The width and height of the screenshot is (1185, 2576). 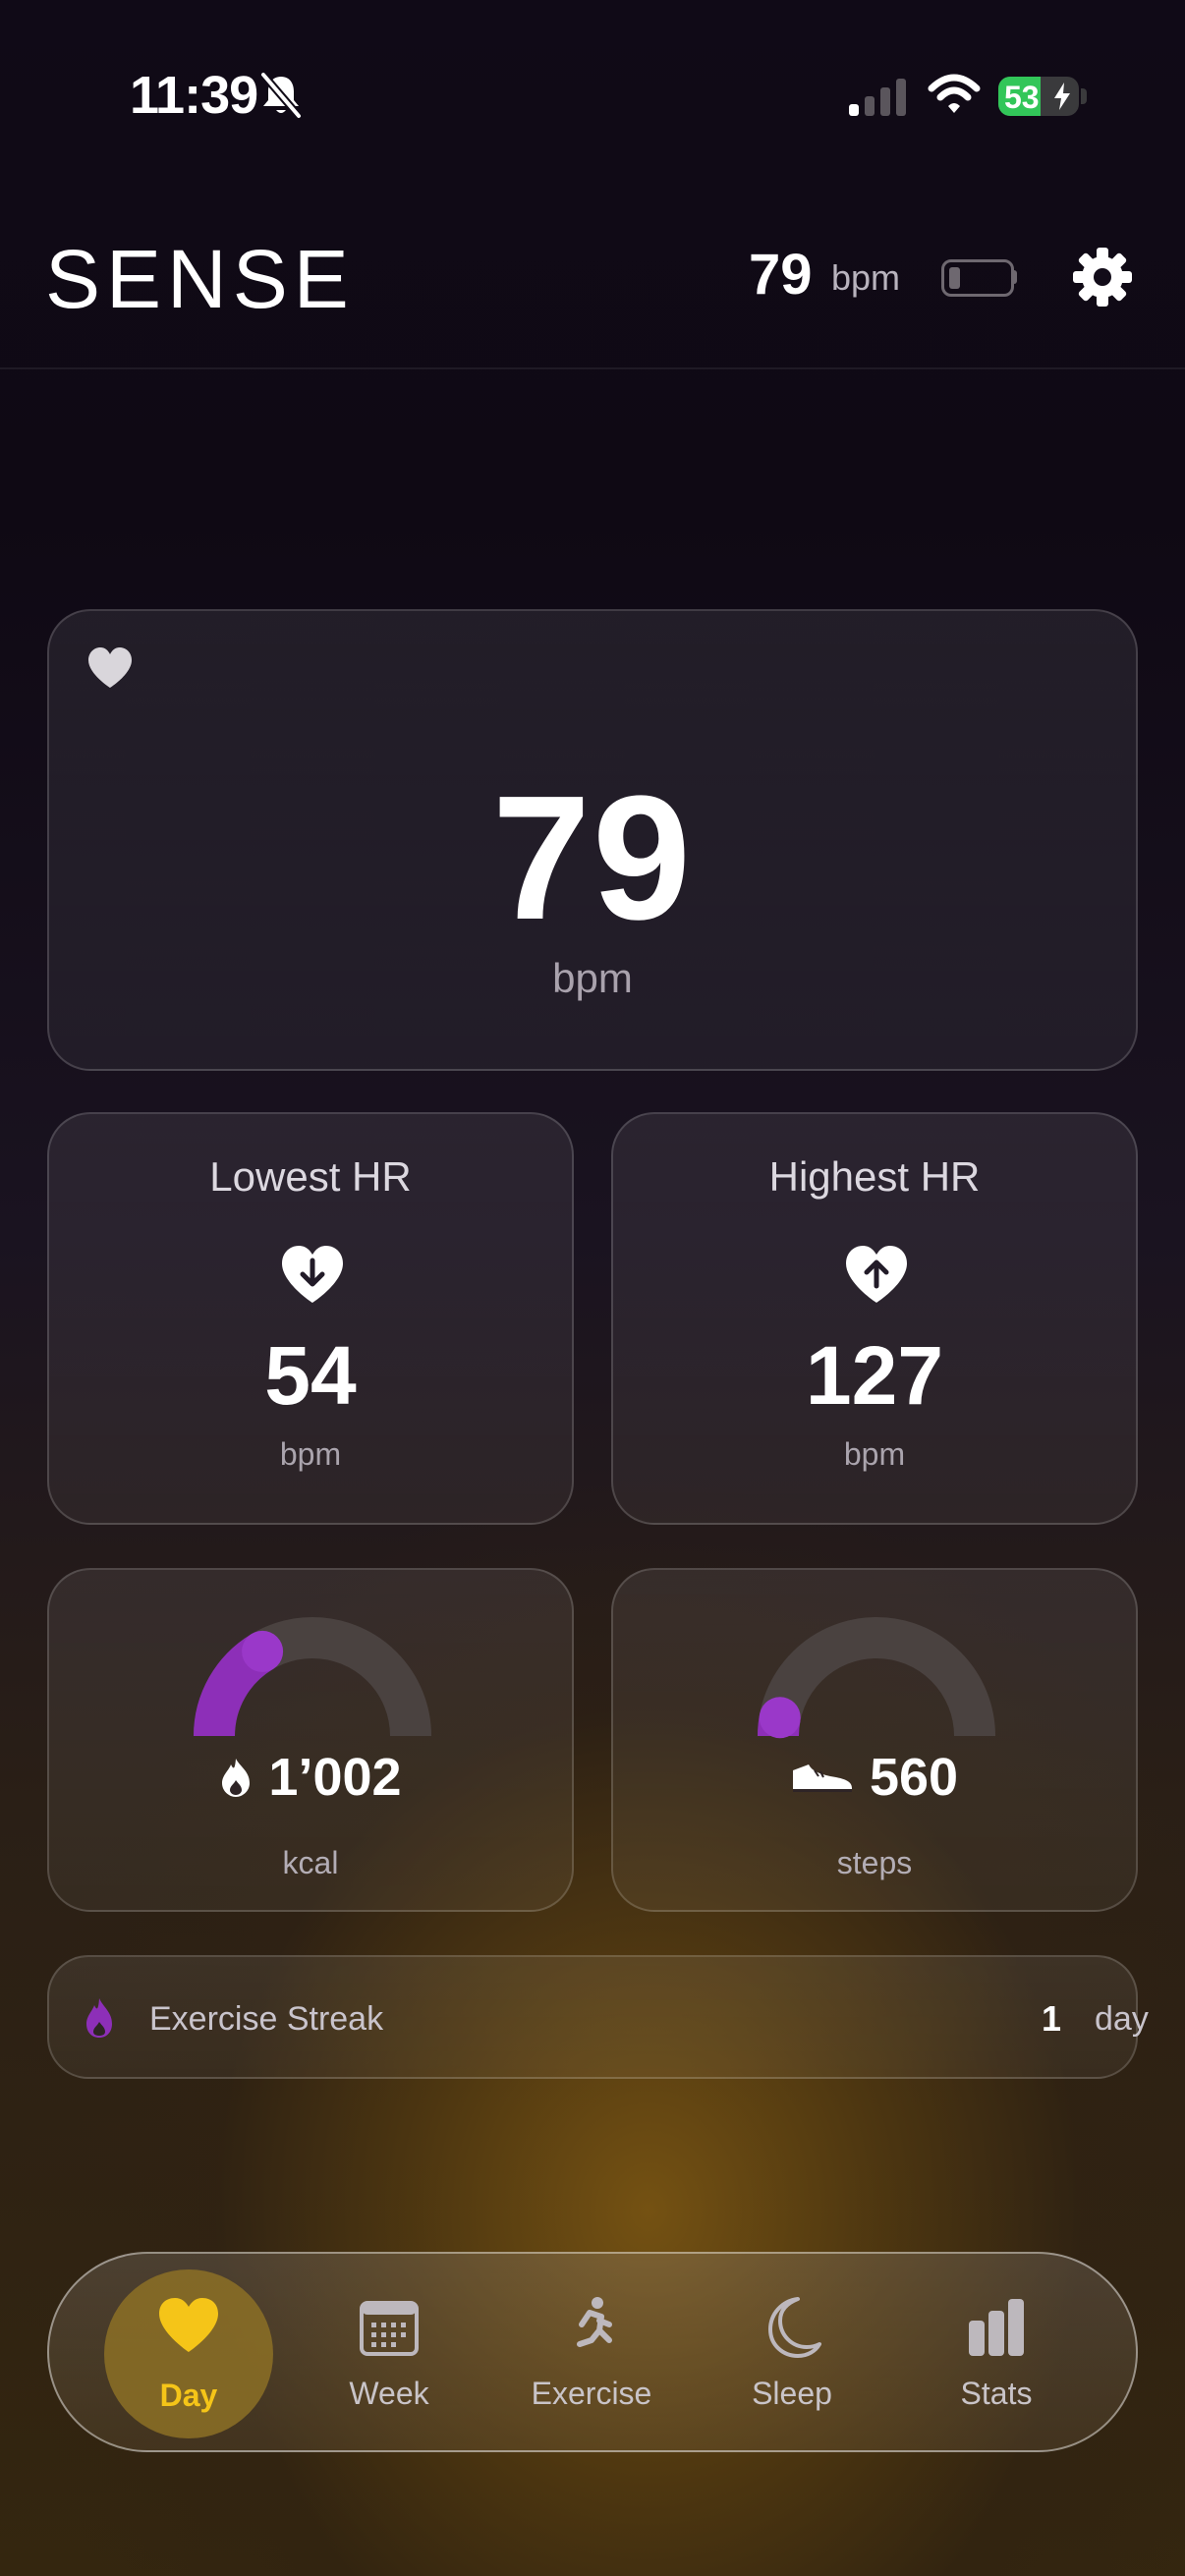 I want to click on tab-stats: Stats, so click(x=997, y=2352).